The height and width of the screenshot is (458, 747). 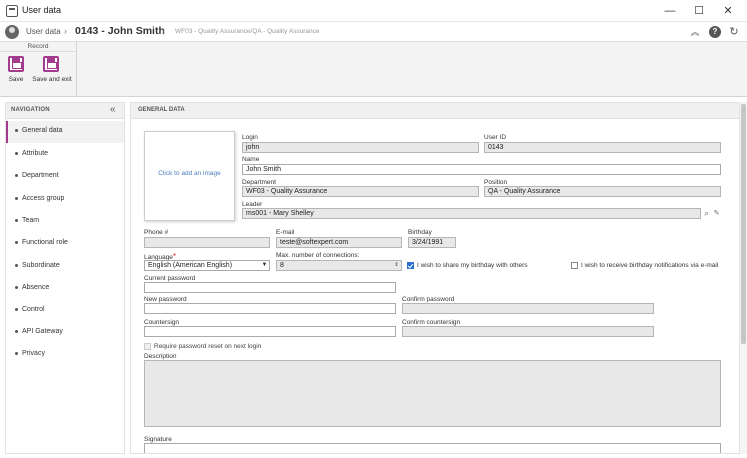 What do you see at coordinates (38, 47) in the screenshot?
I see `toolbar-group-label: Record` at bounding box center [38, 47].